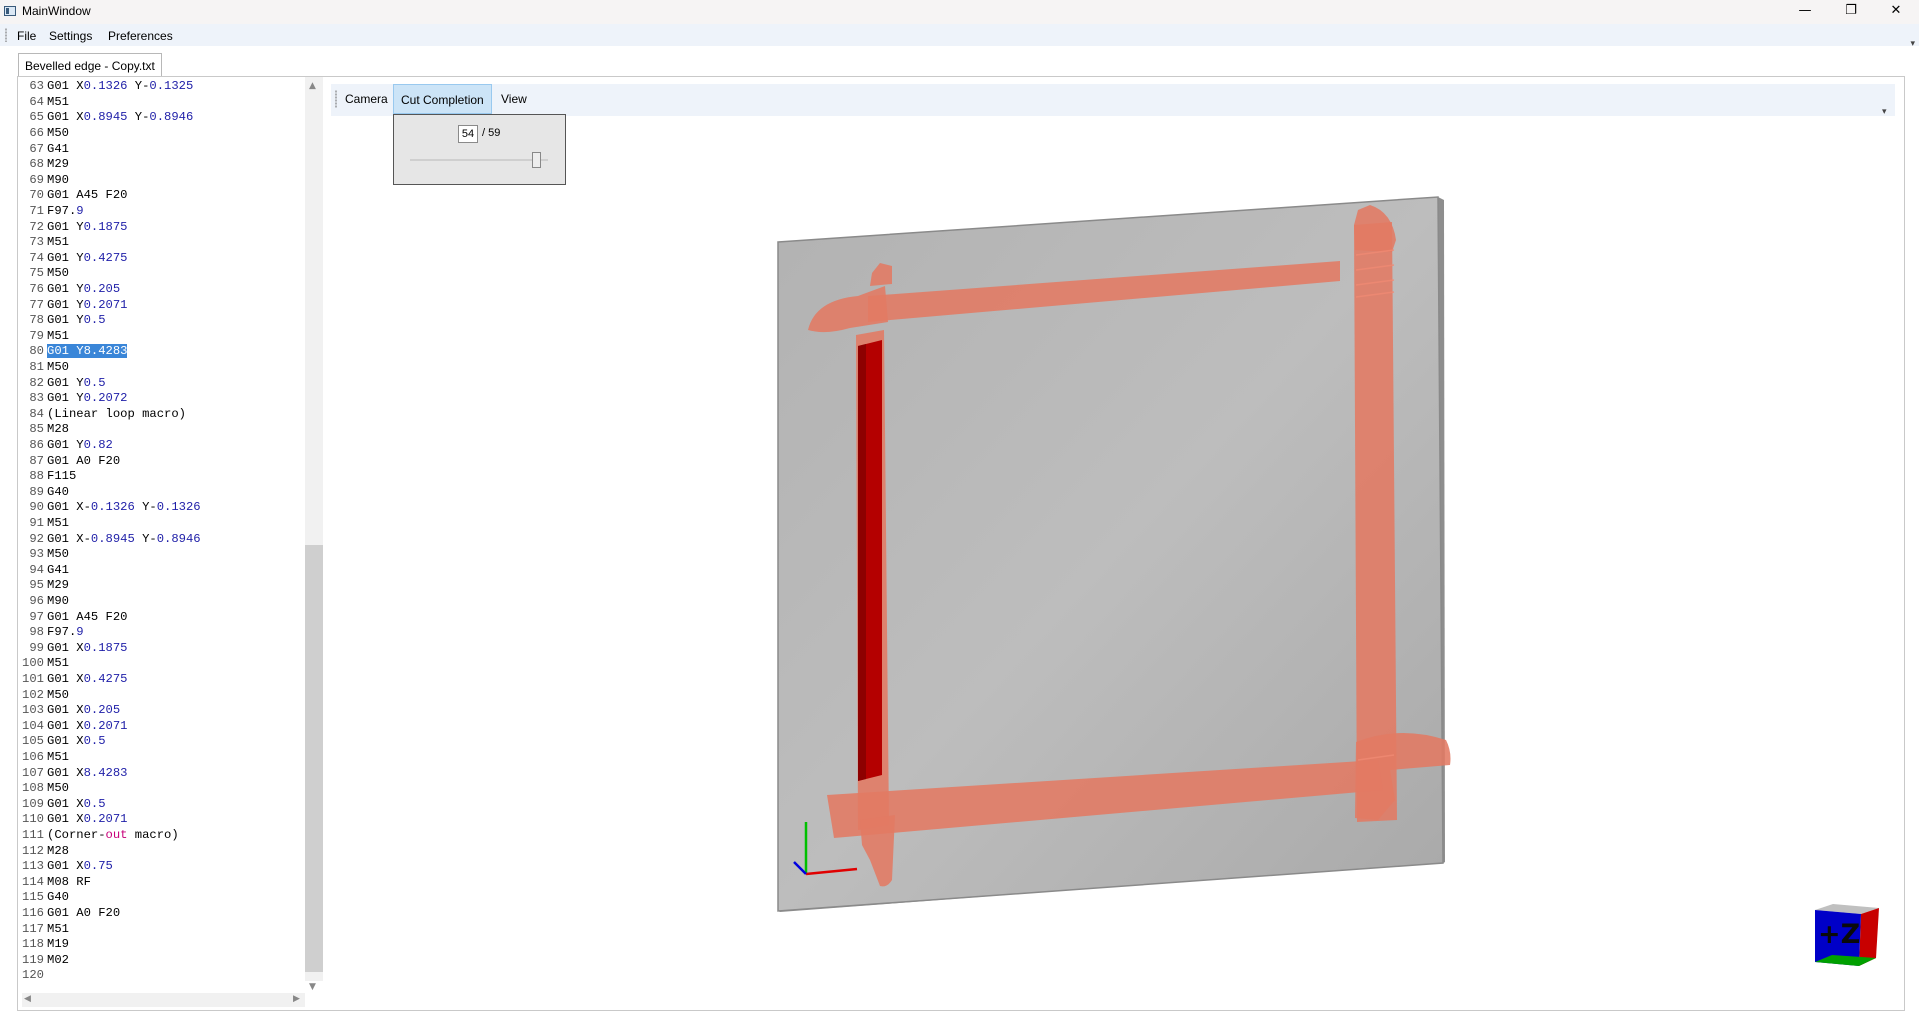  I want to click on view-cube: +Z, so click(1847, 935).